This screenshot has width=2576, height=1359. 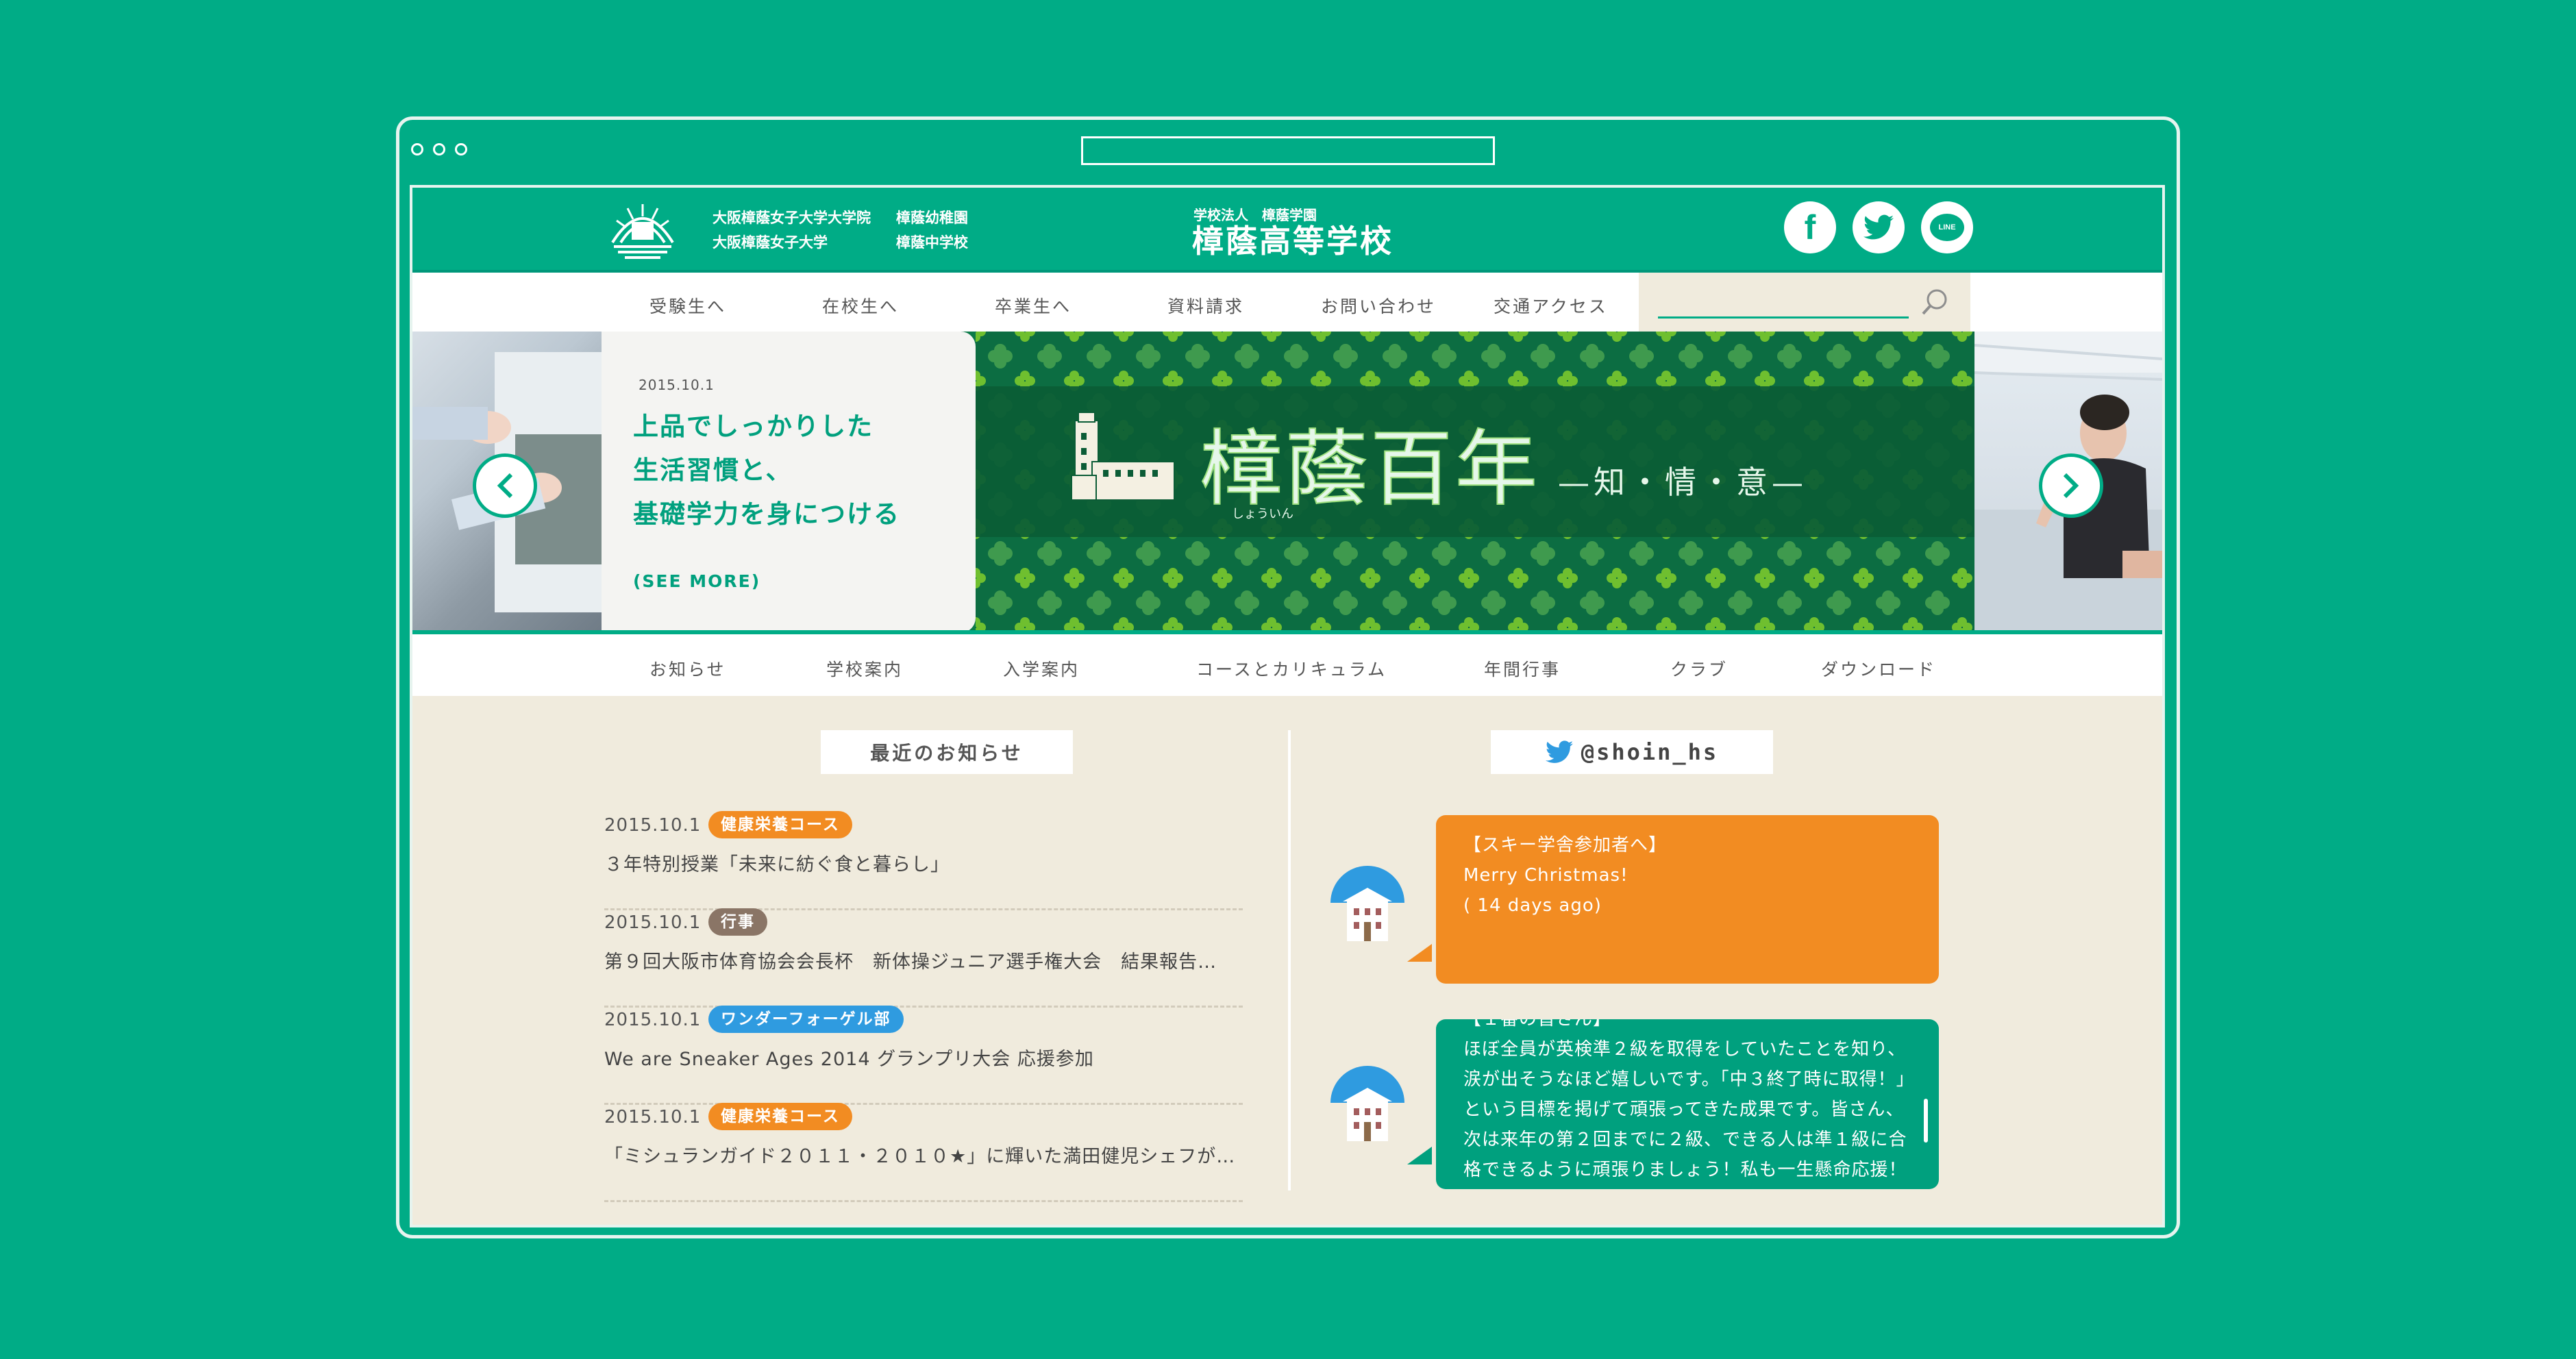 I want to click on group-links-right: 樟蔭幼稚園 樟蔭中学校, so click(x=932, y=230).